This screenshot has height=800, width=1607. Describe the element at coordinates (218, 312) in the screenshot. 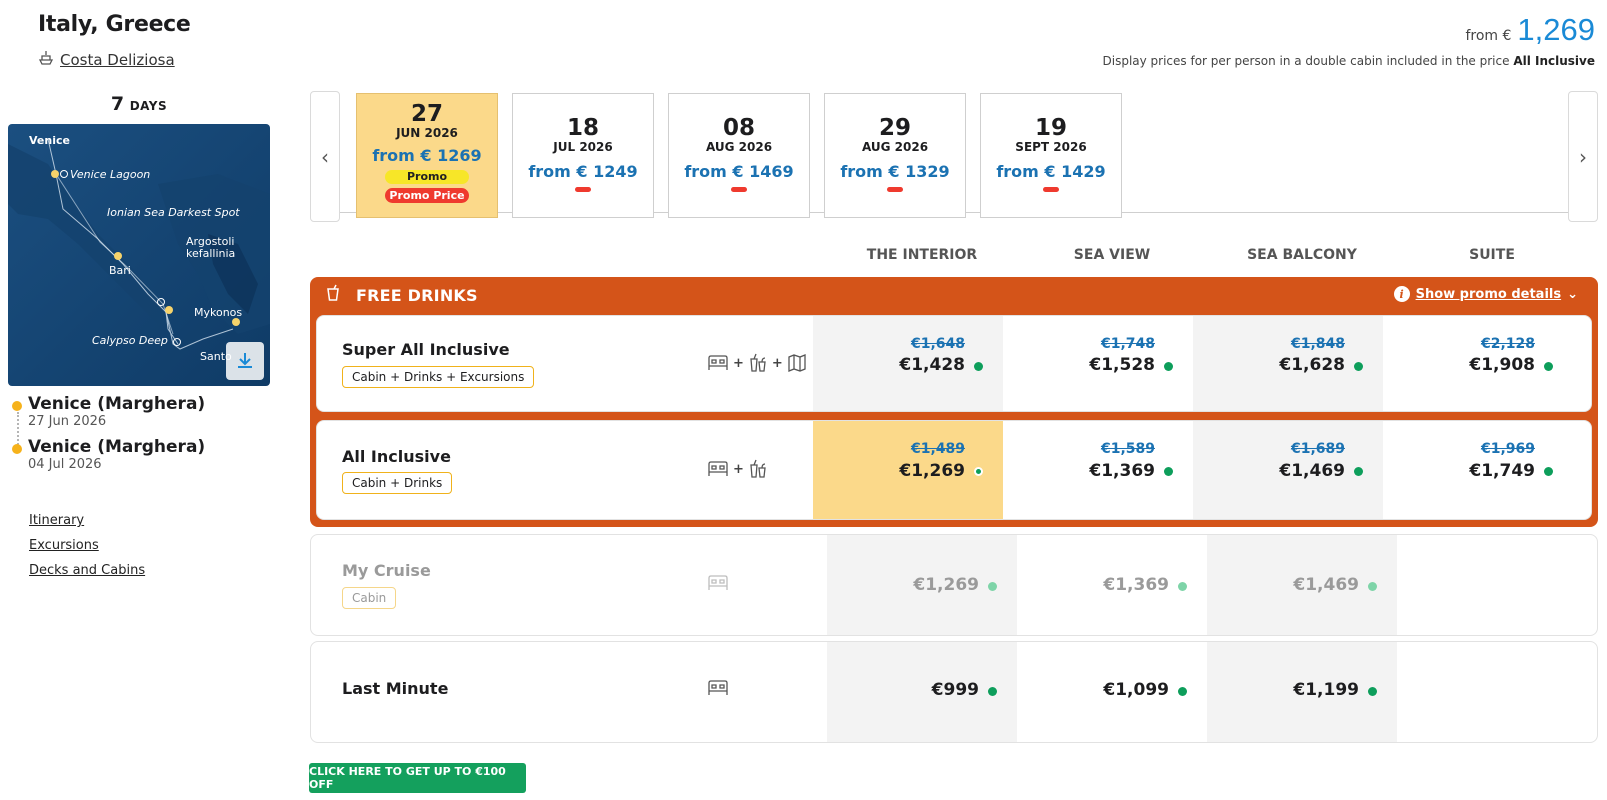

I see `map-label-mykonos: Mykonos` at that location.